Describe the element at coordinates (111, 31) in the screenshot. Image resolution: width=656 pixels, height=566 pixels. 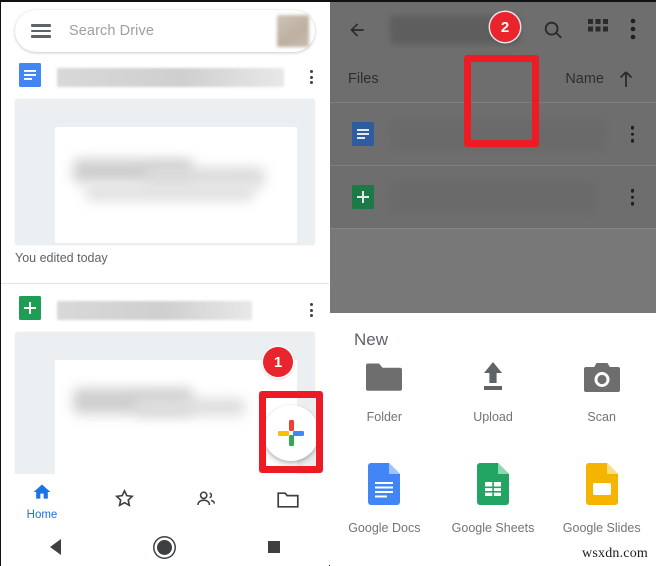
I see `search-input: Search Drive` at that location.